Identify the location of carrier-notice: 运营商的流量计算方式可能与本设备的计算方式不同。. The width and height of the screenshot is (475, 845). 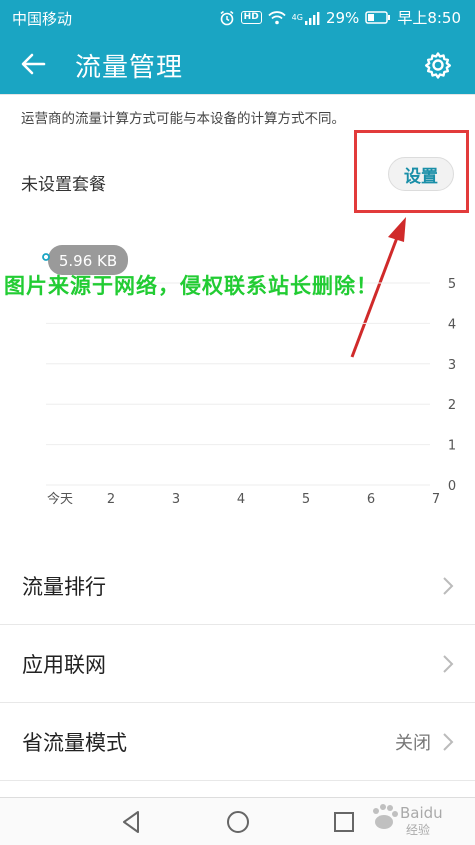
(183, 119).